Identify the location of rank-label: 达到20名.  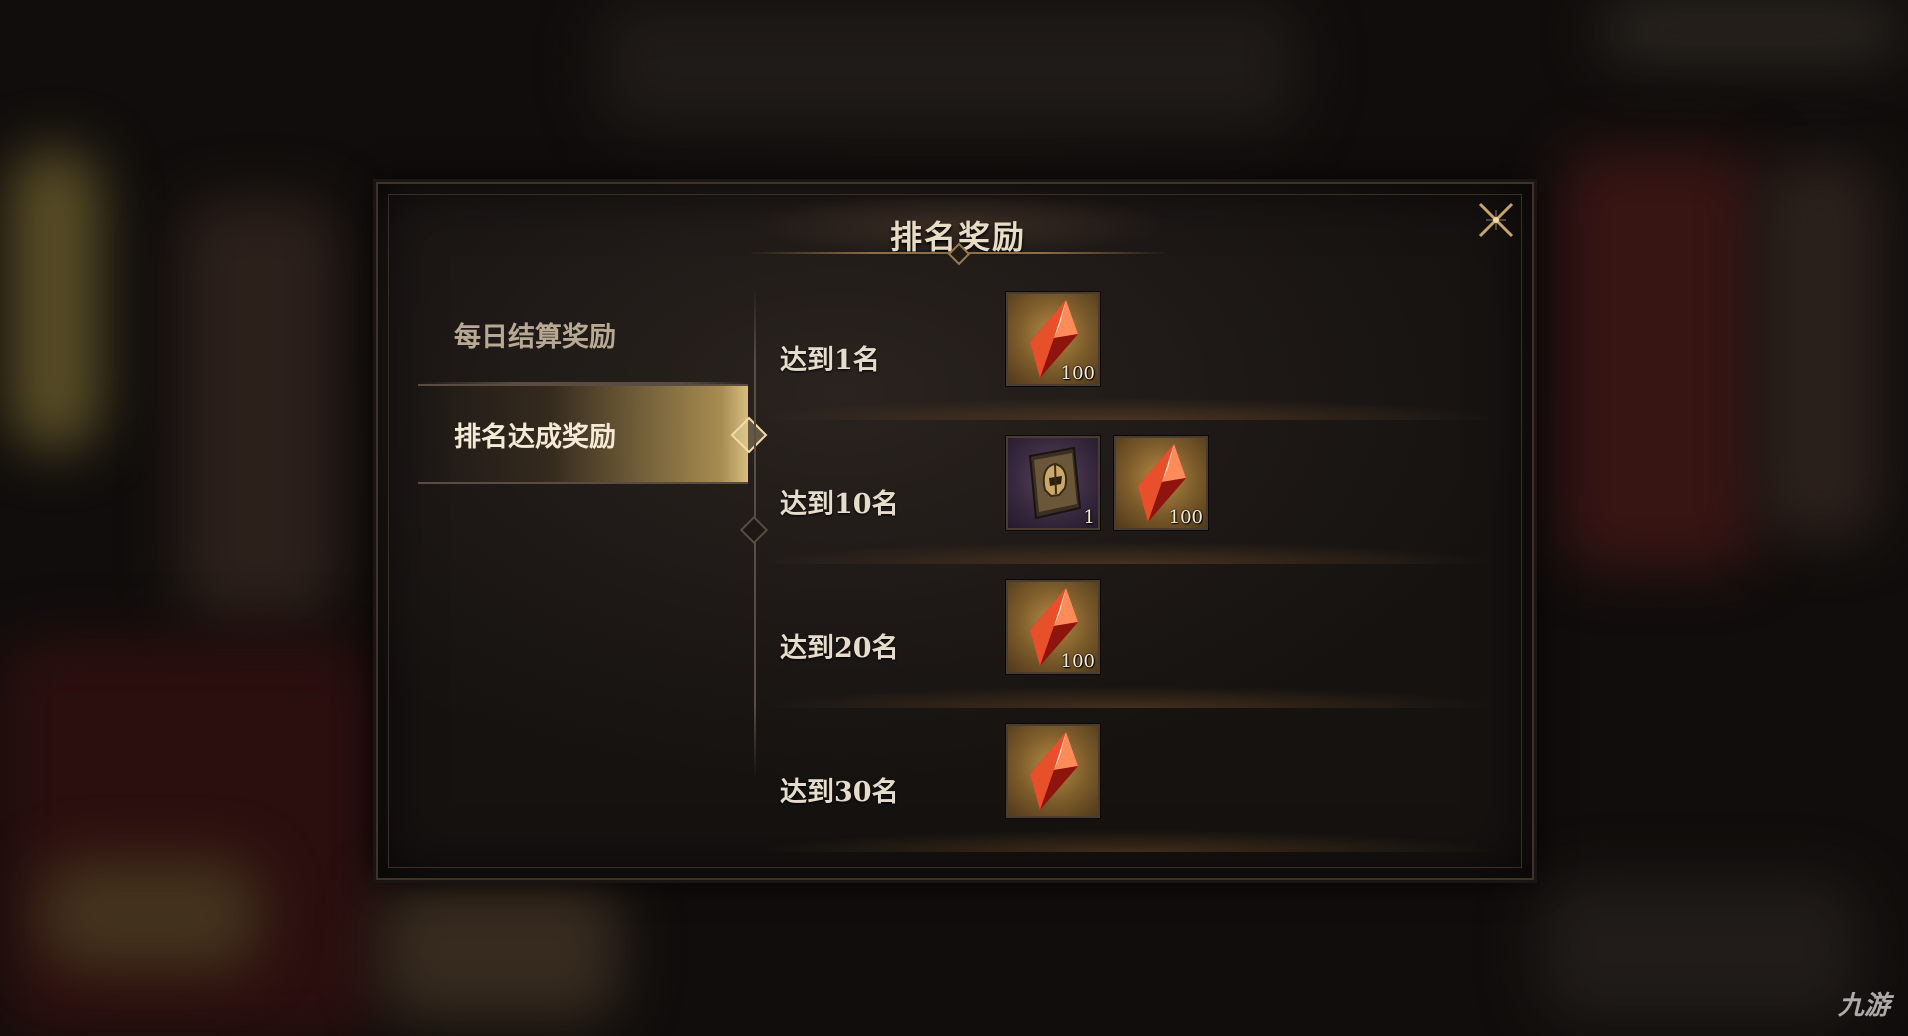
(839, 648).